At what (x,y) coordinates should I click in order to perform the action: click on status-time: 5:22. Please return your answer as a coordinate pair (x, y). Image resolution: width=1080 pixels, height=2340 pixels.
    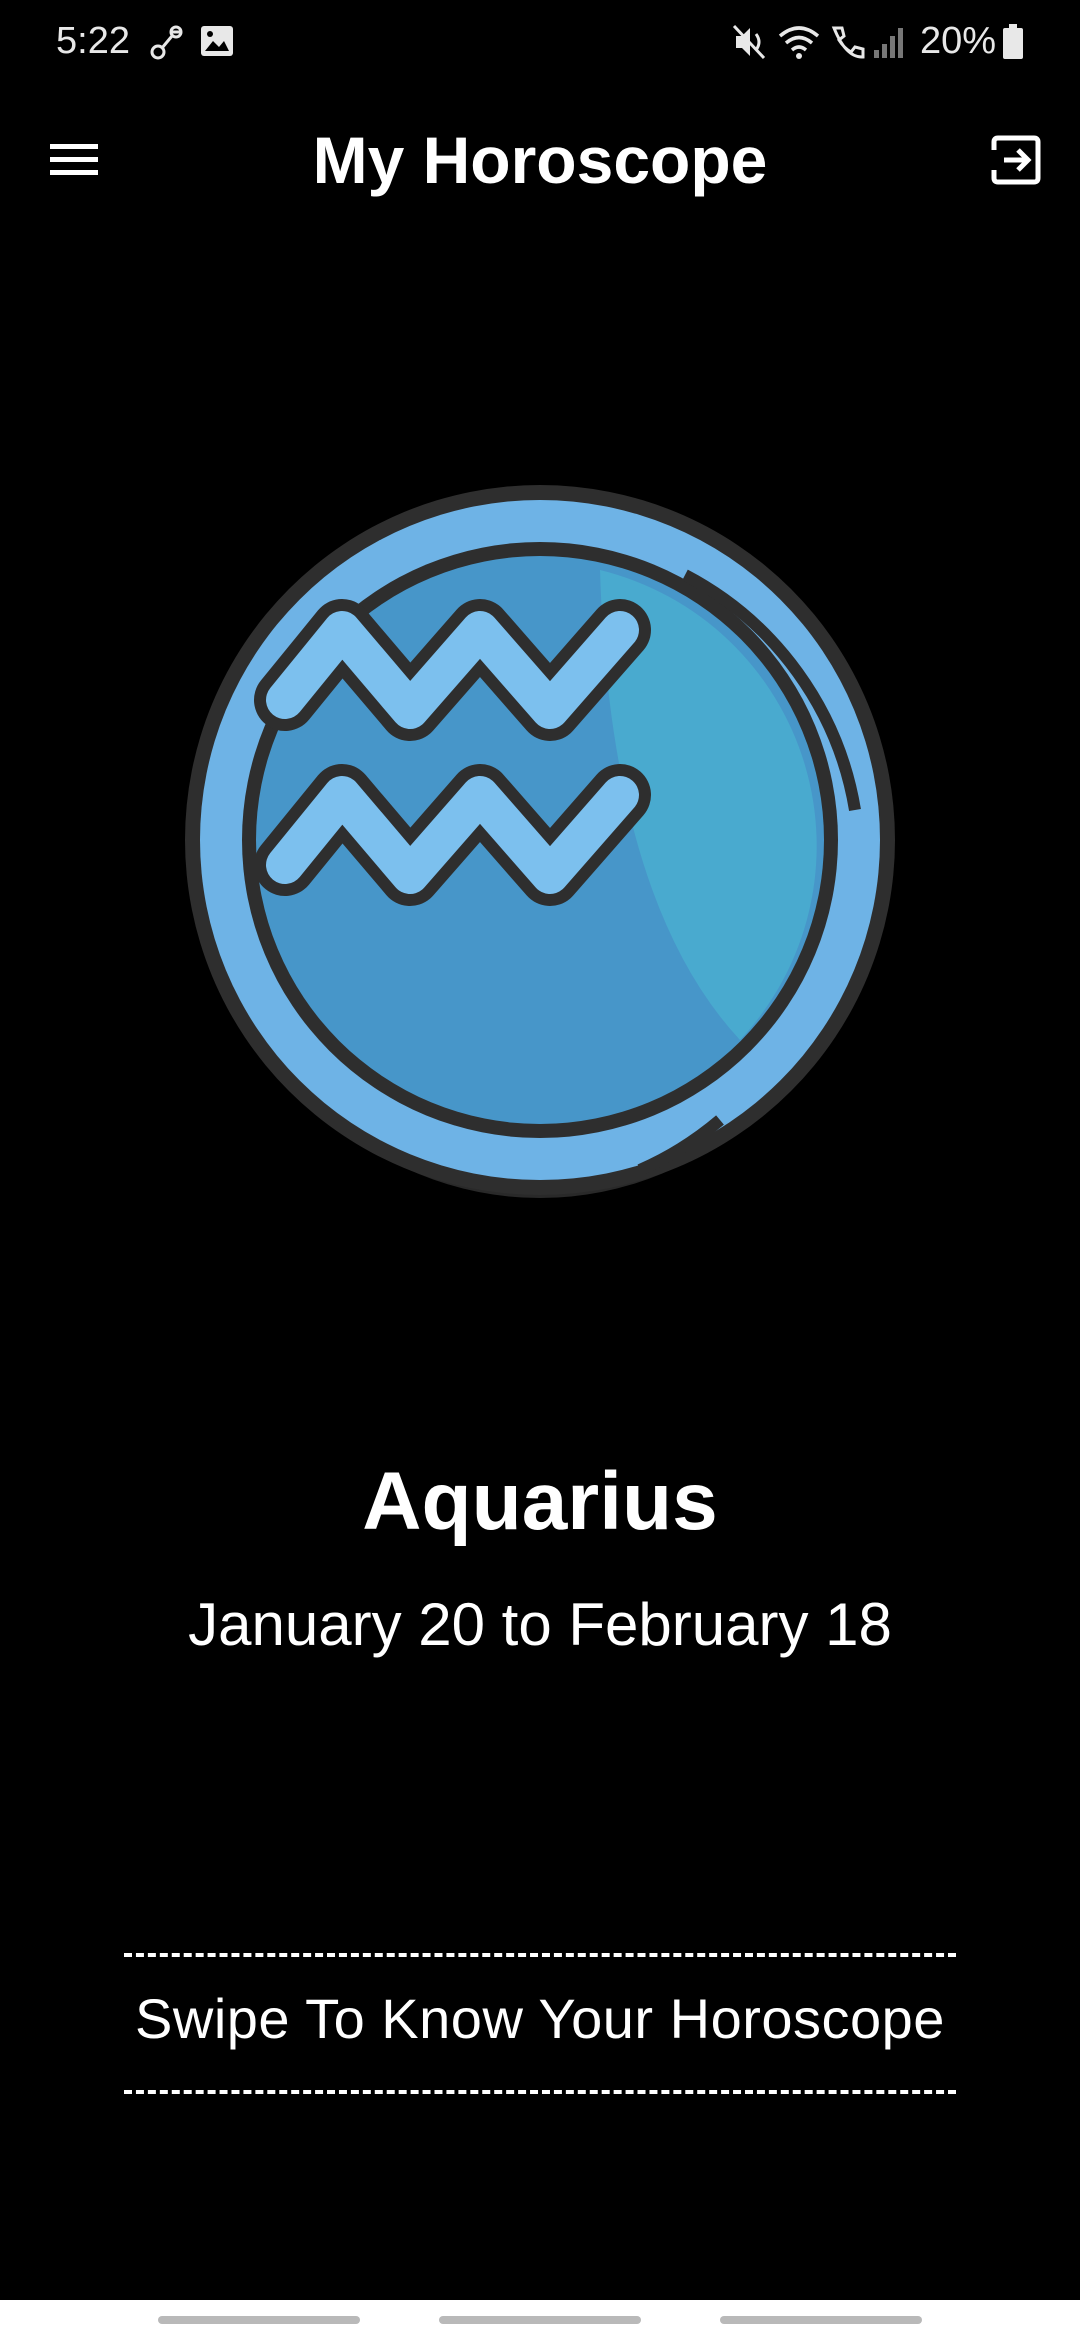
    Looking at the image, I should click on (93, 41).